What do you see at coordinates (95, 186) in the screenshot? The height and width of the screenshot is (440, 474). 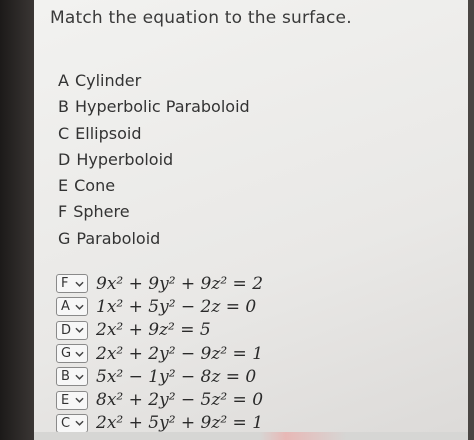 I see `option-name: Cone` at bounding box center [95, 186].